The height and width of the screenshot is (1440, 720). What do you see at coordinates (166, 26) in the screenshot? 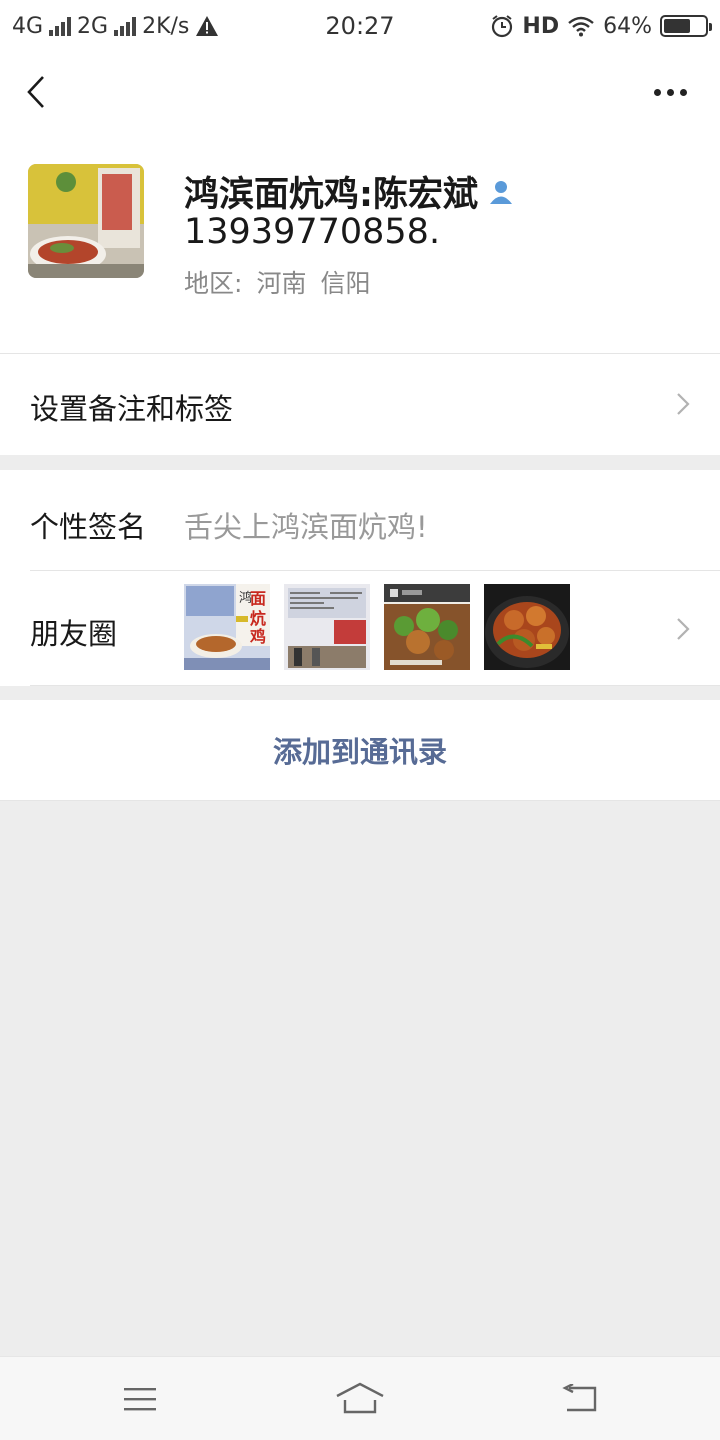
I see `speed-label: 2K/s` at bounding box center [166, 26].